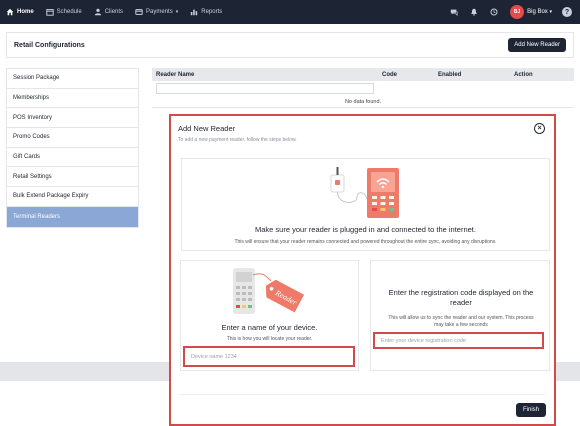 Image resolution: width=580 pixels, height=426 pixels. I want to click on sidebar-item-gift-cards: Gift Cards, so click(72, 158).